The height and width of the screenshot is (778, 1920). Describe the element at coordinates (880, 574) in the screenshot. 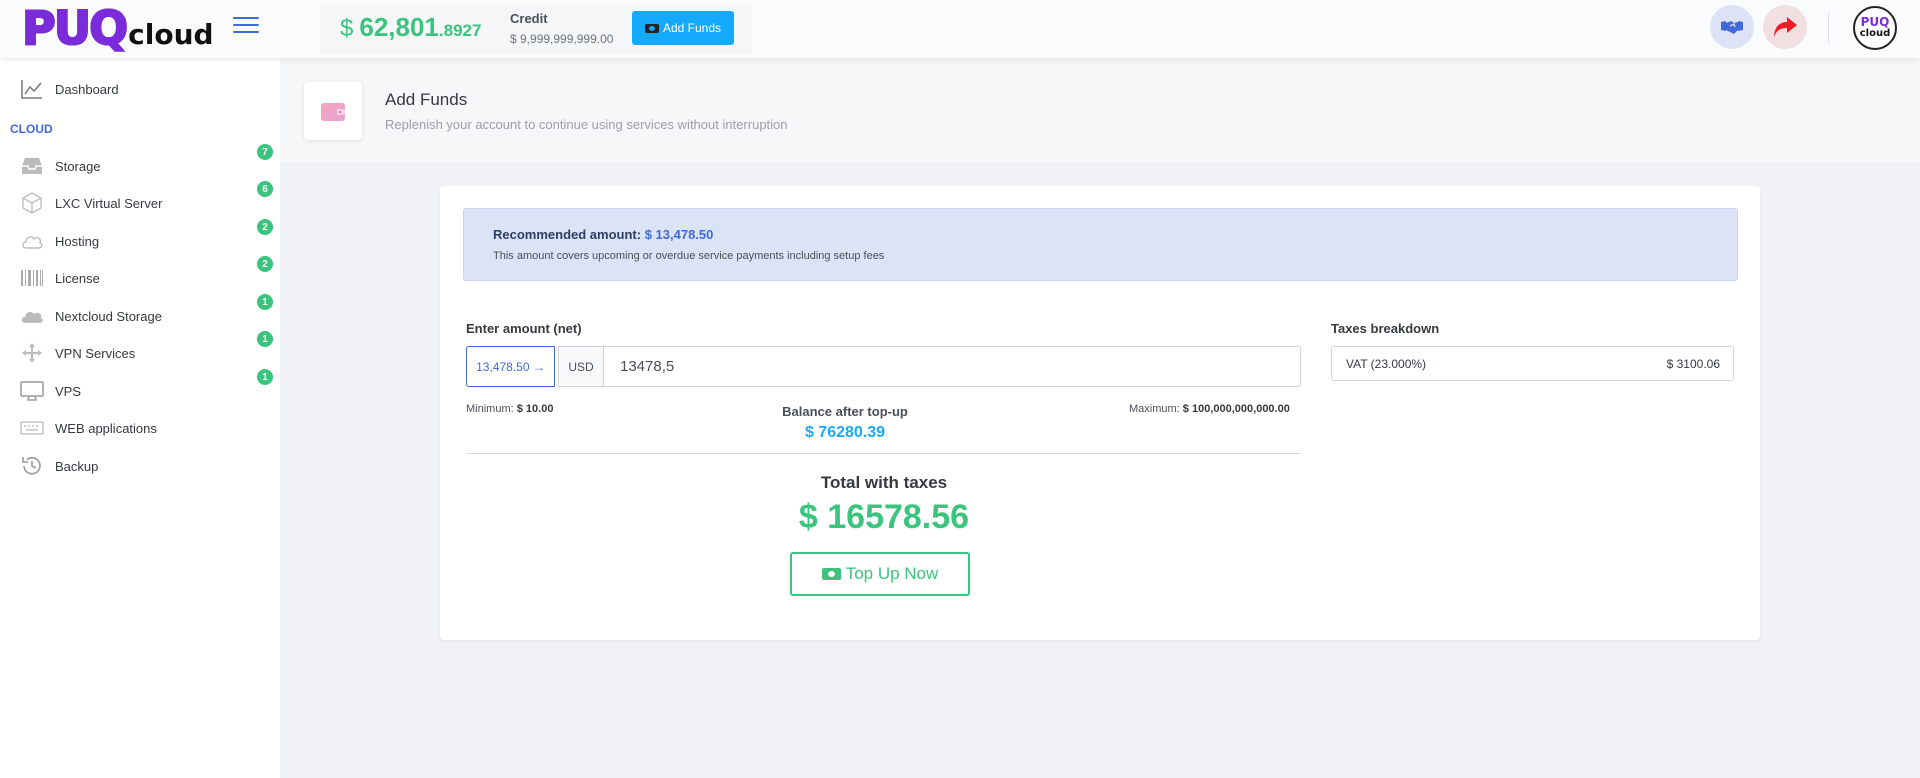

I see `top-up-now-button: Top Up Now` at that location.